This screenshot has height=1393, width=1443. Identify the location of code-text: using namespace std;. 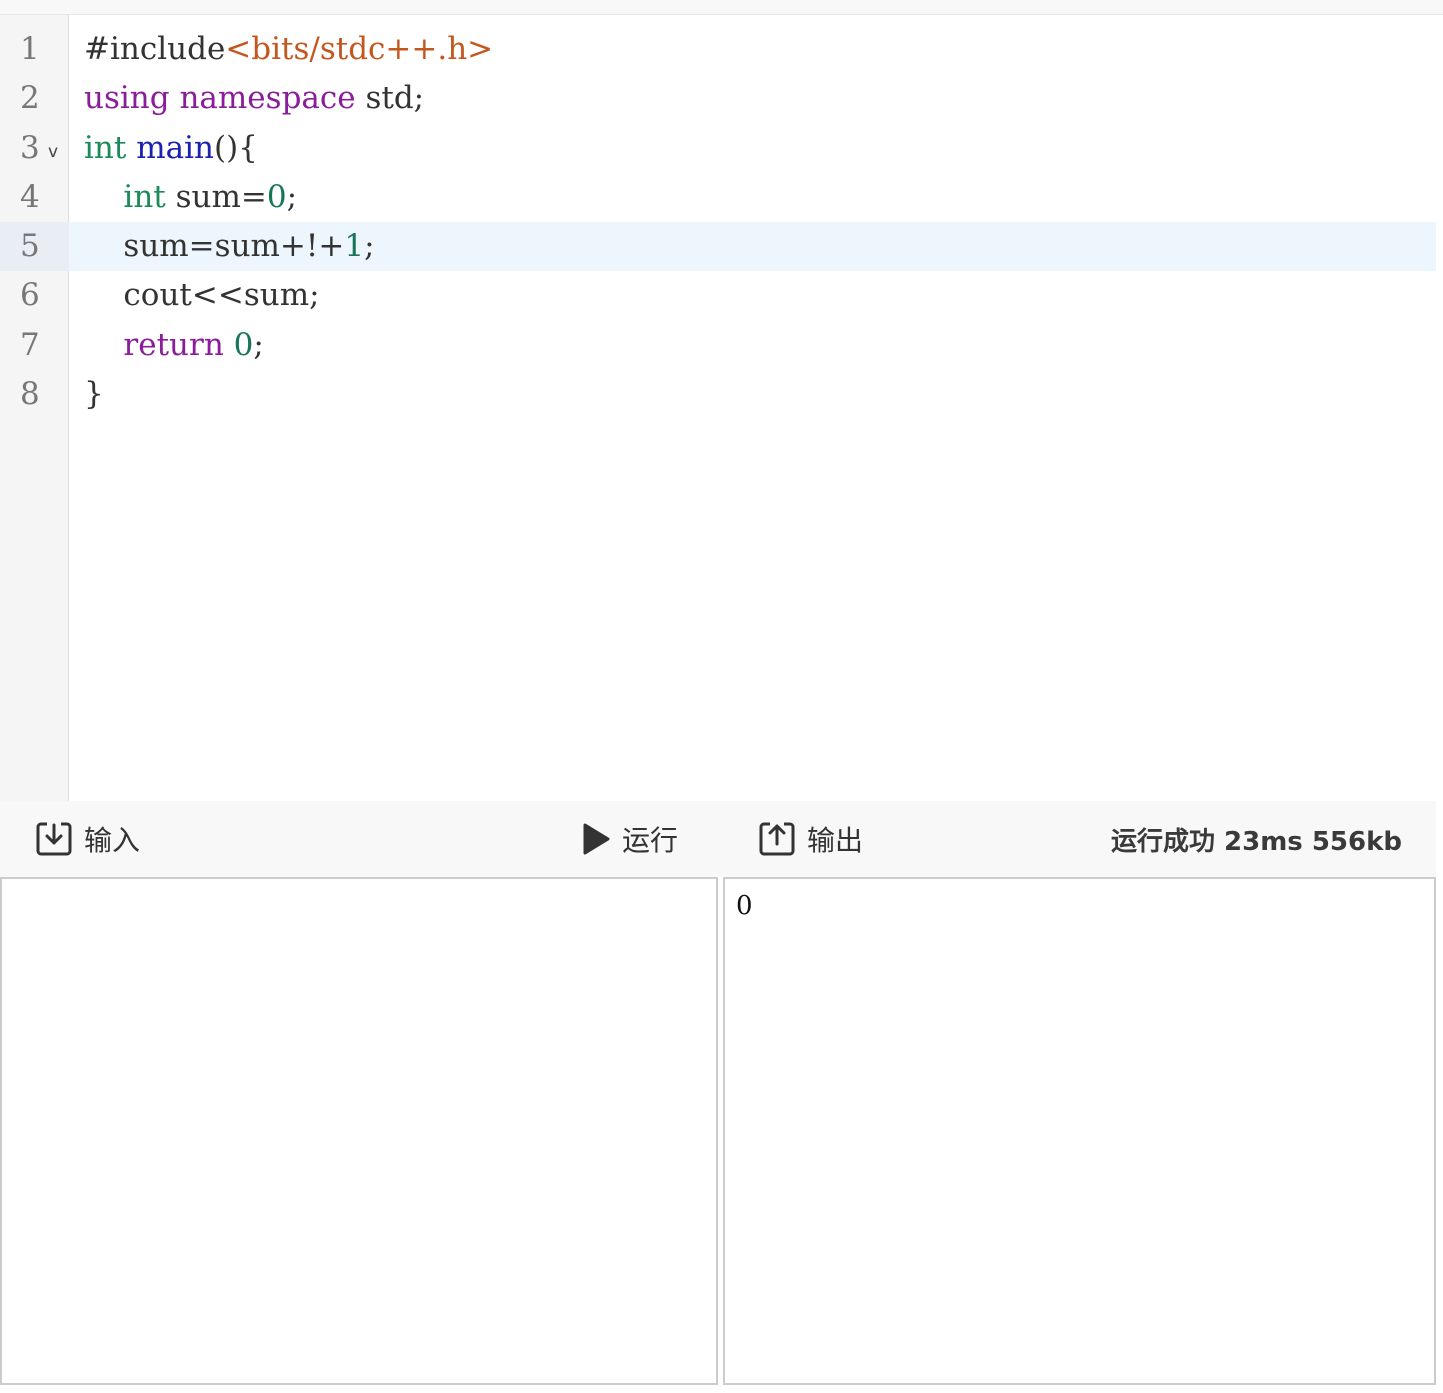
(254, 98).